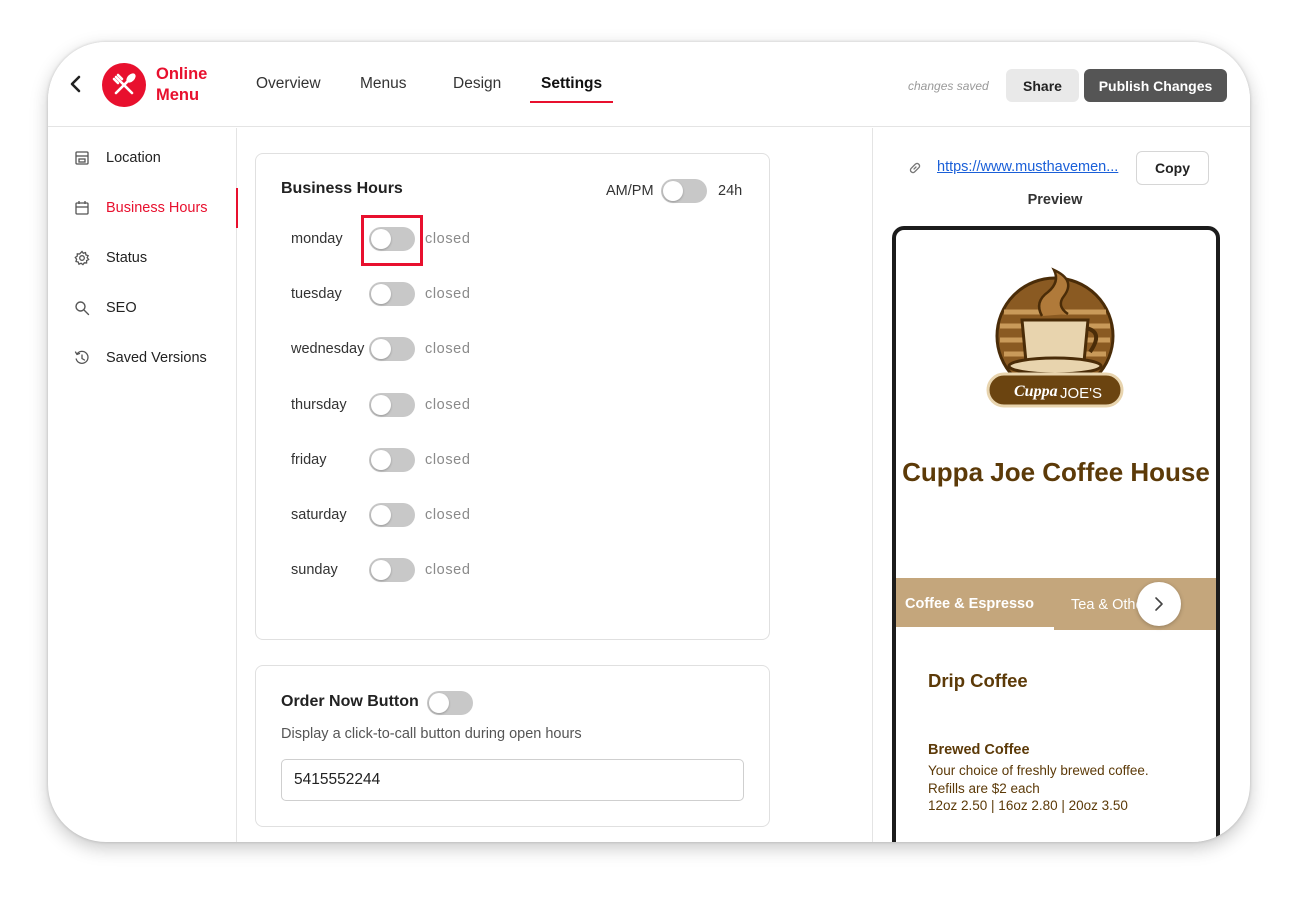  I want to click on save-status: changes saved, so click(948, 86).